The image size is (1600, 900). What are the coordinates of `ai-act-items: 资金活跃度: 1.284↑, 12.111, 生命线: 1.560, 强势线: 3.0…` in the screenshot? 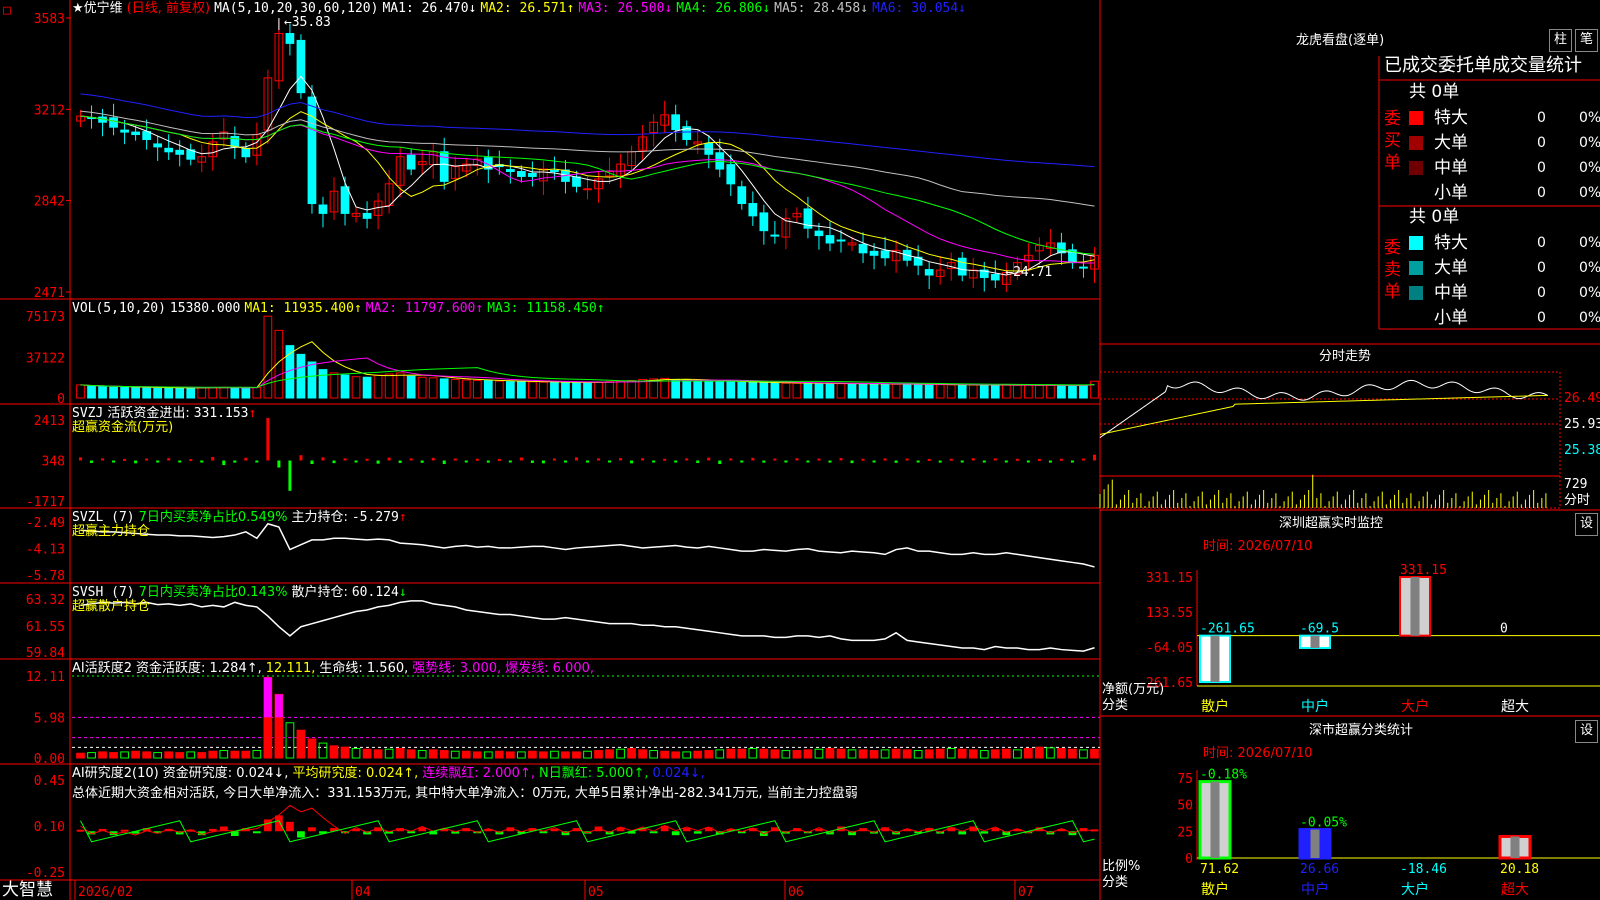 It's located at (367, 668).